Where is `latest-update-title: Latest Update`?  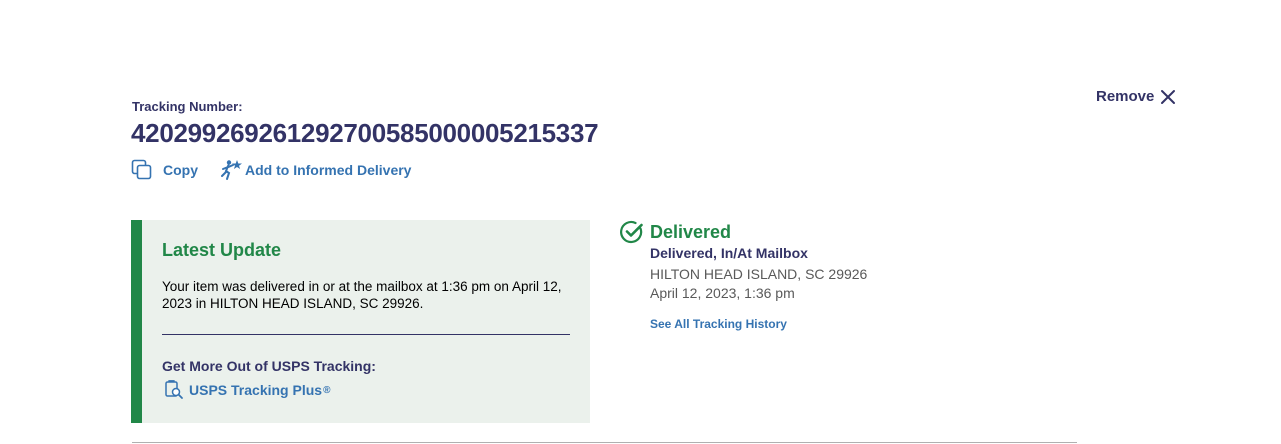 latest-update-title: Latest Update is located at coordinates (222, 250).